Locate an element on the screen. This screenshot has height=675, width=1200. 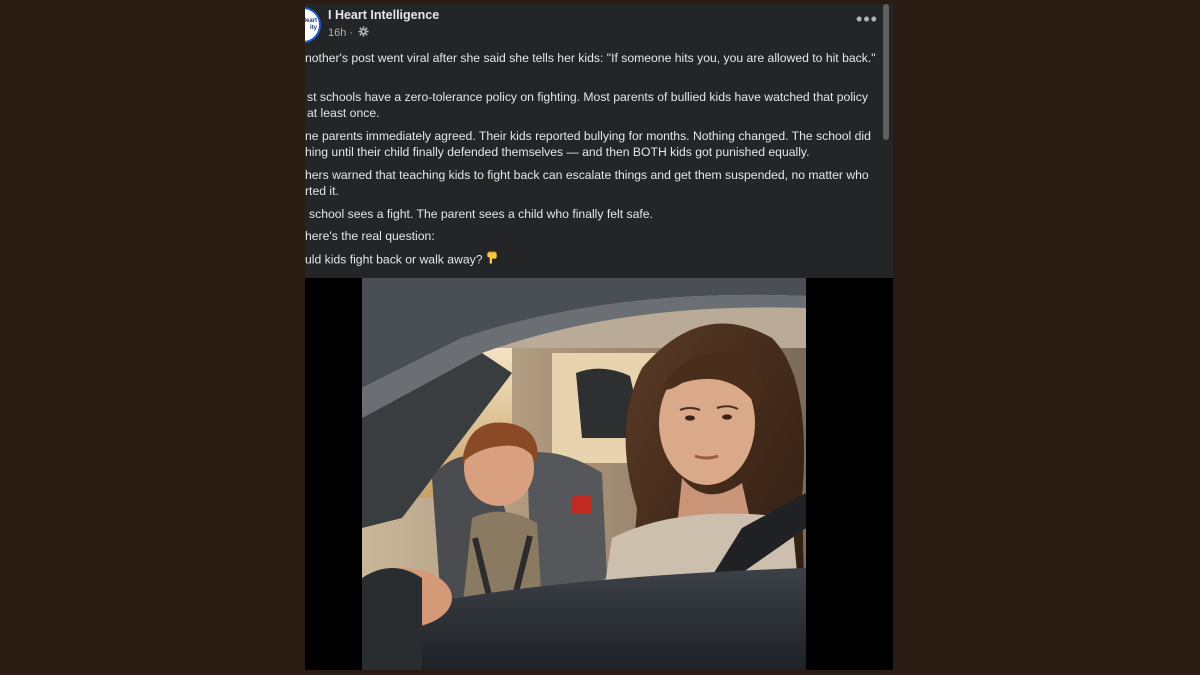
post-question-text: uld kids fight back or walk away? is located at coordinates (394, 258).